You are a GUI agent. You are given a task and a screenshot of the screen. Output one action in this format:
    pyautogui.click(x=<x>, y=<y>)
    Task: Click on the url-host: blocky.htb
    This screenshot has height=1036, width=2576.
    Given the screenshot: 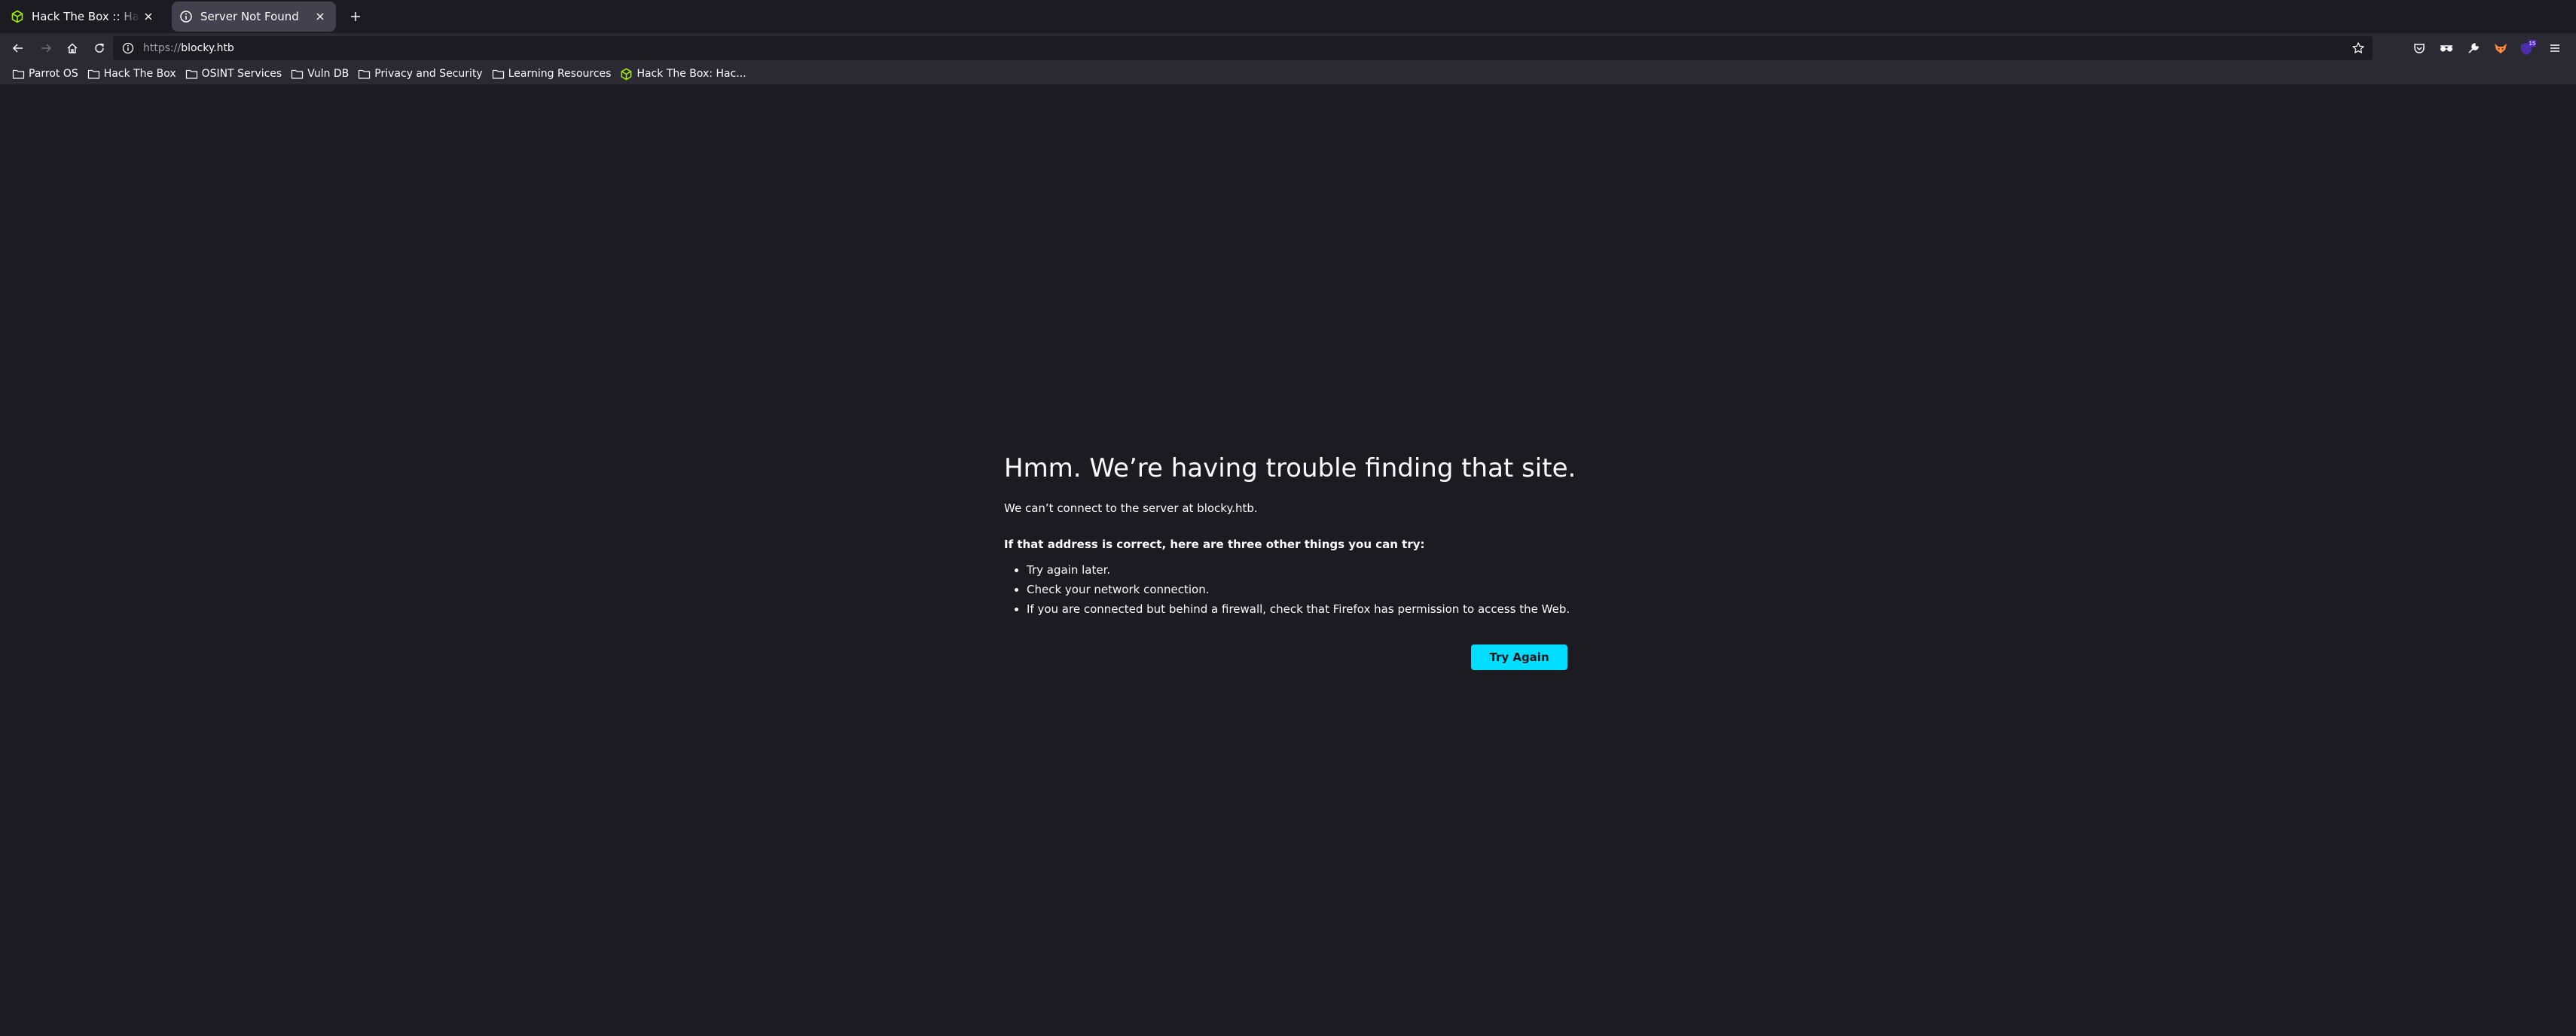 What is the action you would take?
    pyautogui.click(x=208, y=48)
    